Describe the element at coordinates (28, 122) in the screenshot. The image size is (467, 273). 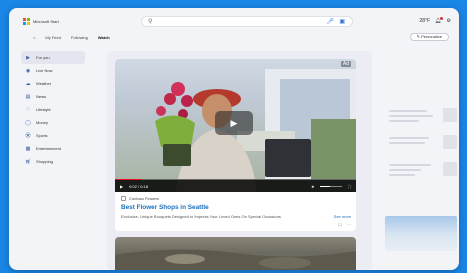
I see `money-icon: ◯` at that location.